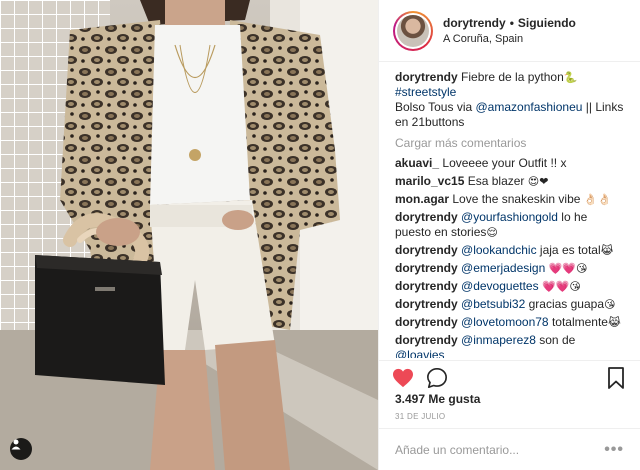 The height and width of the screenshot is (470, 640). What do you see at coordinates (493, 304) in the screenshot?
I see `comment-mention: @betsubi32` at bounding box center [493, 304].